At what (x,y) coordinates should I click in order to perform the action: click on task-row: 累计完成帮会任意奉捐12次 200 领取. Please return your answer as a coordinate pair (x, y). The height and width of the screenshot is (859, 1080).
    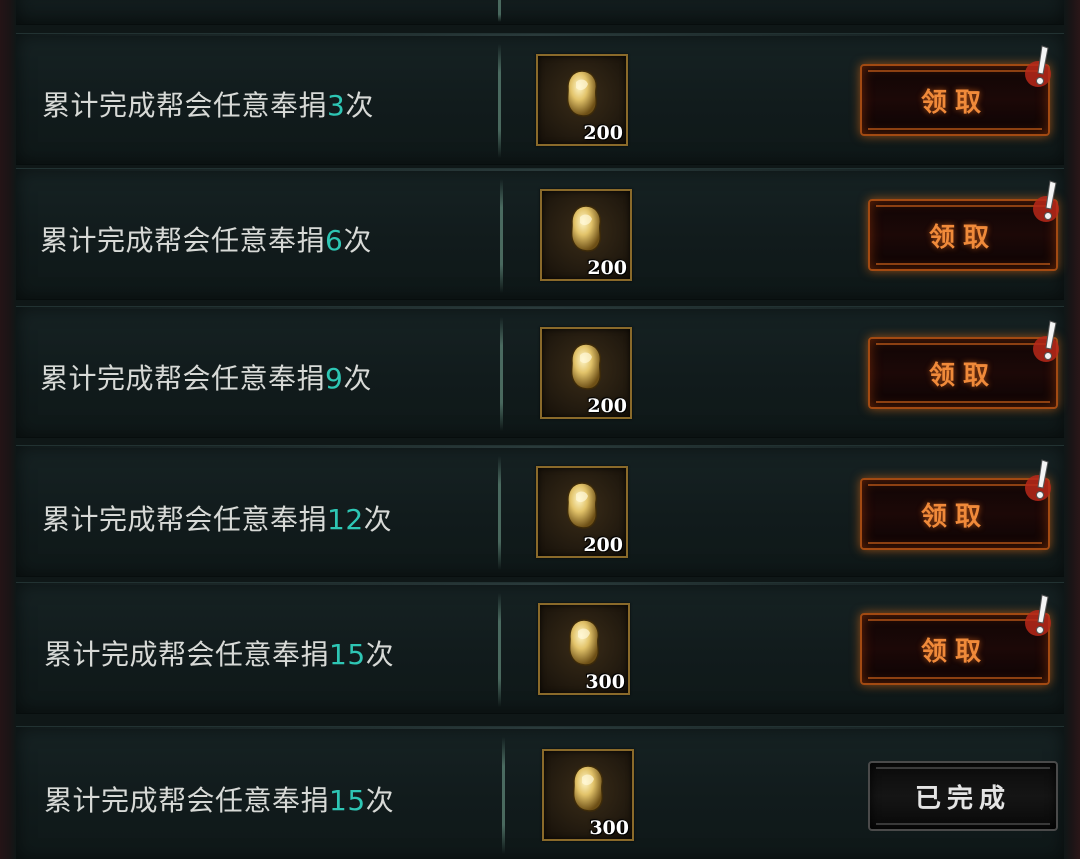
    Looking at the image, I should click on (540, 511).